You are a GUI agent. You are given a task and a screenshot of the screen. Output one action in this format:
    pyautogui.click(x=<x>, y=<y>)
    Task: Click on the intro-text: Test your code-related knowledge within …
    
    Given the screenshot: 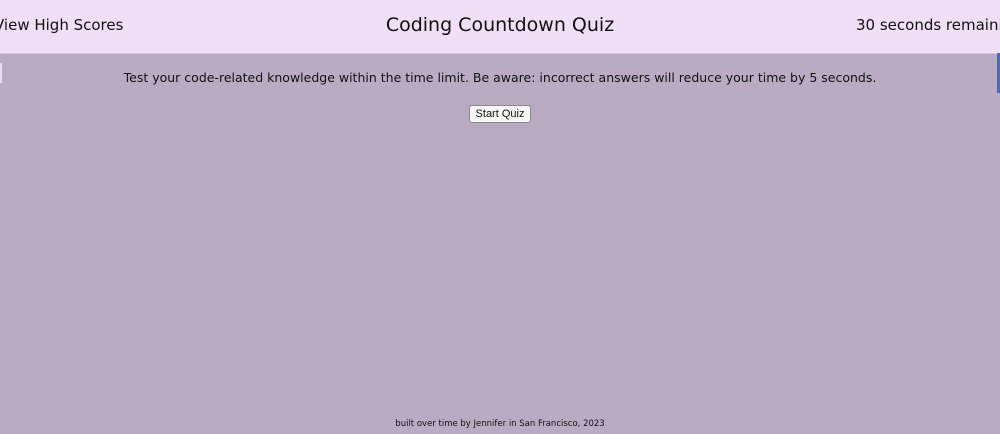 What is the action you would take?
    pyautogui.click(x=500, y=77)
    